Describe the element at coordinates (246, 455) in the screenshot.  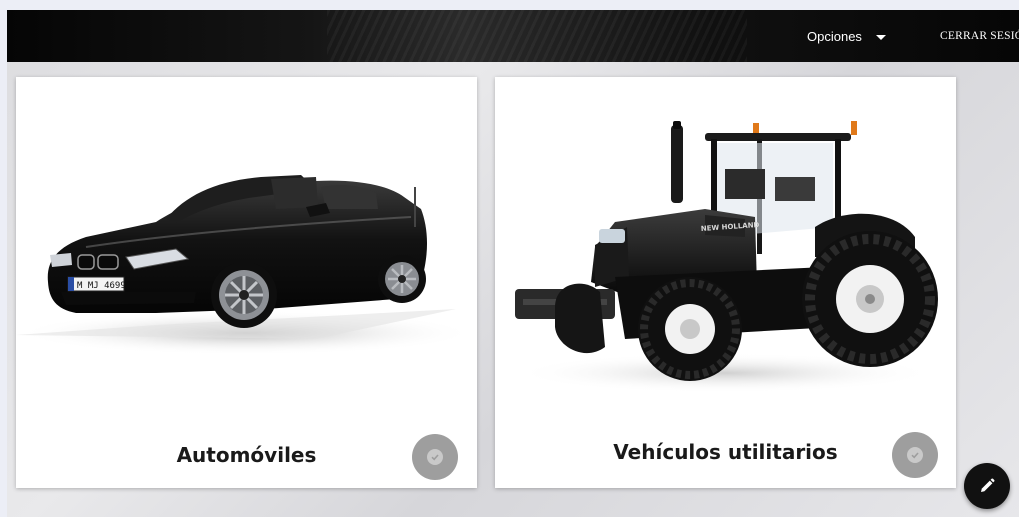
I see `card-title: Automóviles` at that location.